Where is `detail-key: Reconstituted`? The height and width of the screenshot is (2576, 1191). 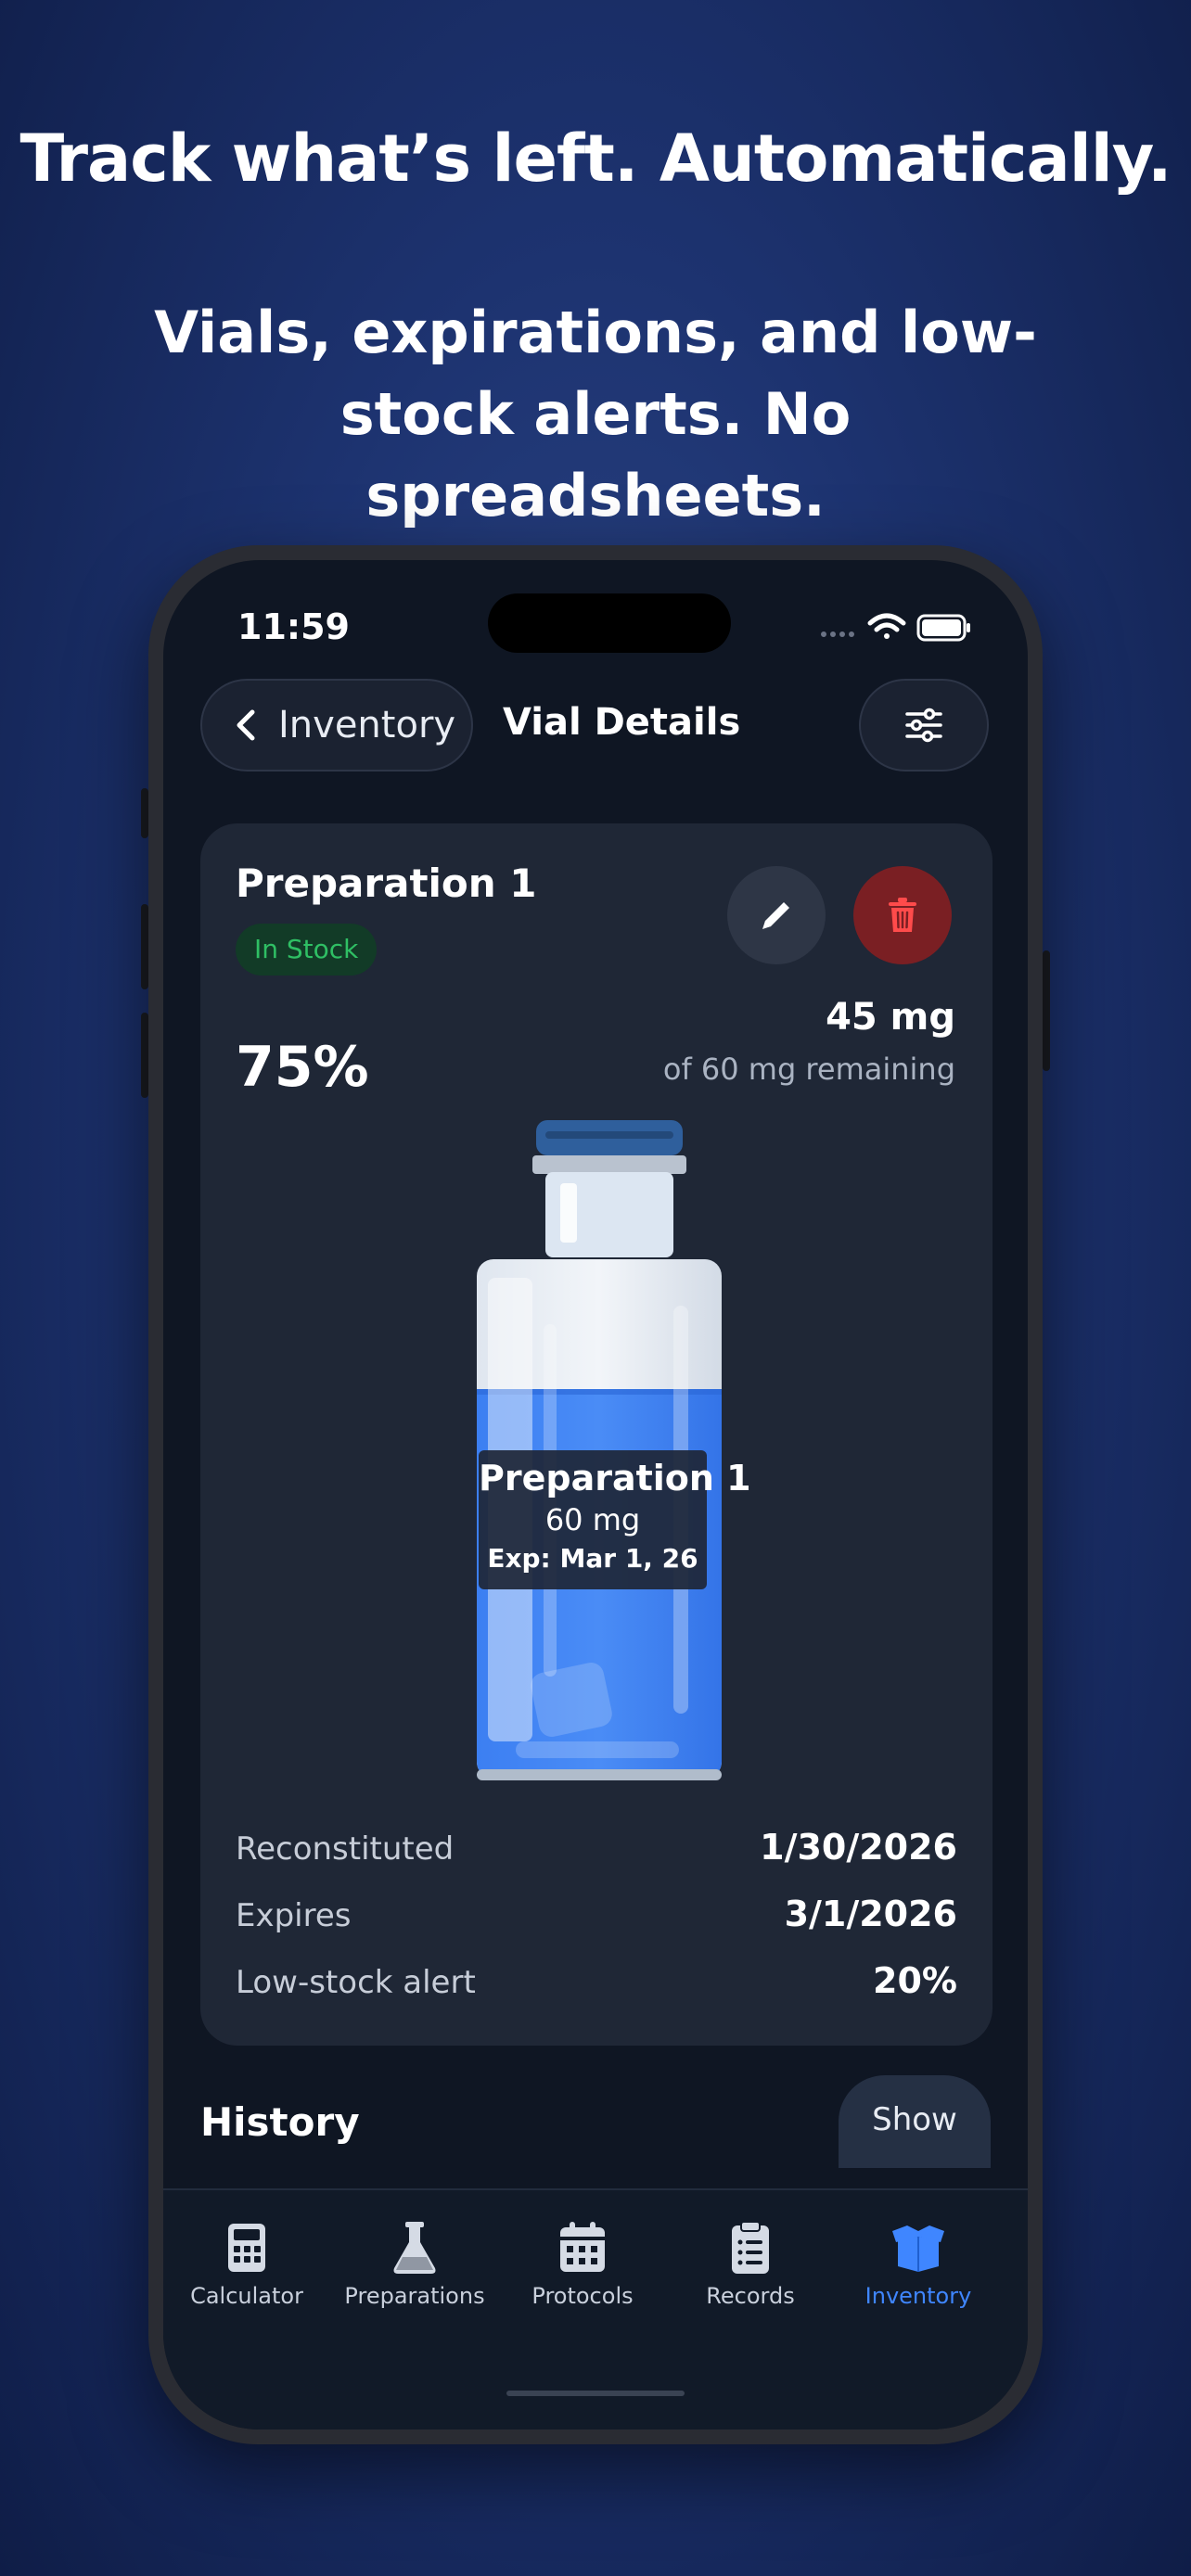 detail-key: Reconstituted is located at coordinates (345, 1849).